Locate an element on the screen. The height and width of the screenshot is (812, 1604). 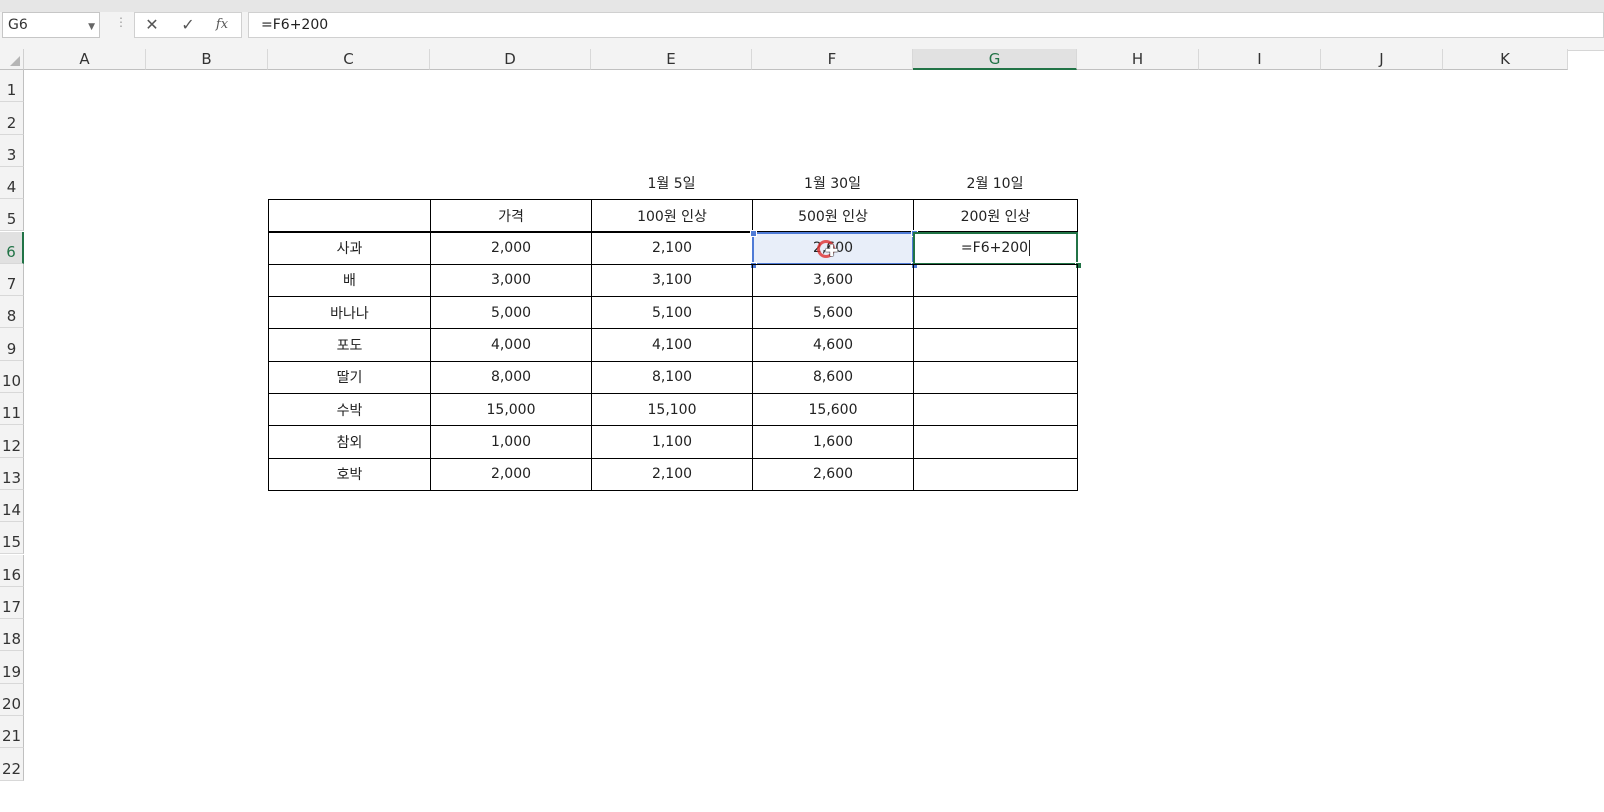
row-header-10: 10 is located at coordinates (12, 376).